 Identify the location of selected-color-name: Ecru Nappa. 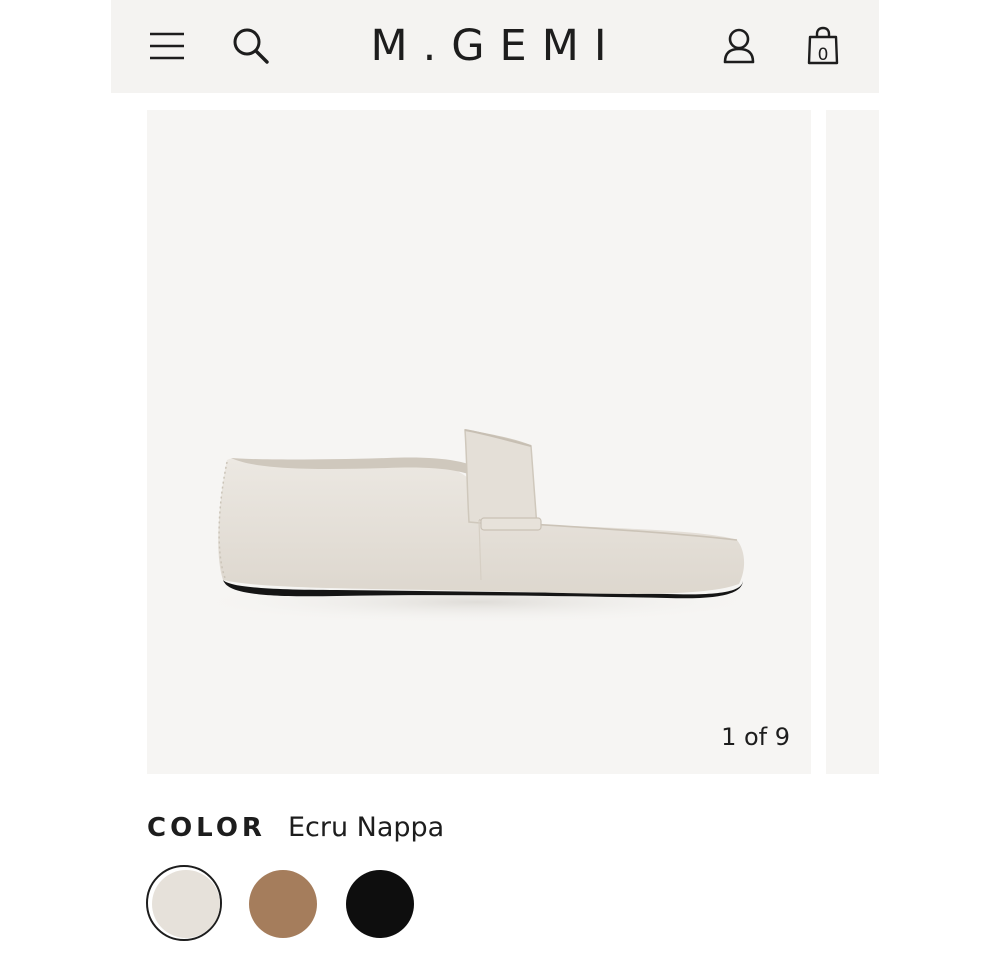
(366, 827).